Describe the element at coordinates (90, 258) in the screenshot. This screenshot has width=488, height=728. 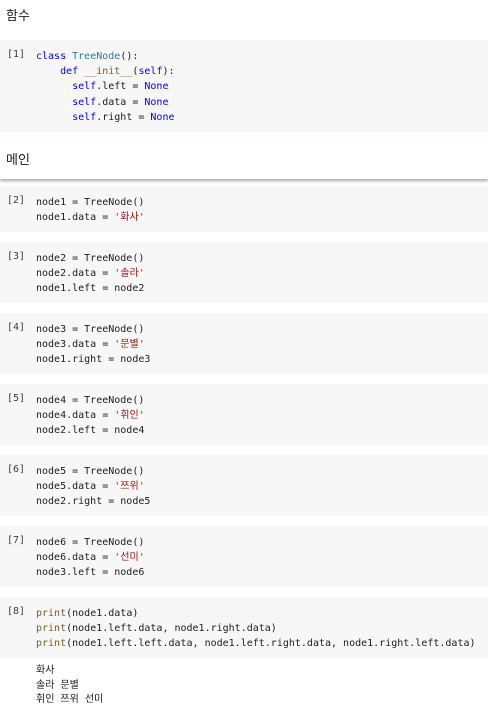
I see `code-token: node2 = TreeNode()` at that location.